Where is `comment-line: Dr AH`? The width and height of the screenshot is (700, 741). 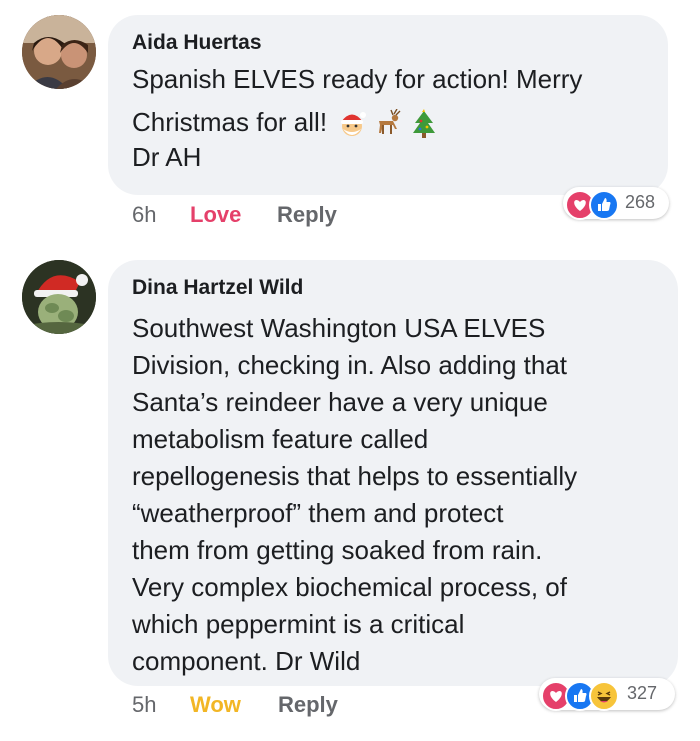 comment-line: Dr AH is located at coordinates (167, 157).